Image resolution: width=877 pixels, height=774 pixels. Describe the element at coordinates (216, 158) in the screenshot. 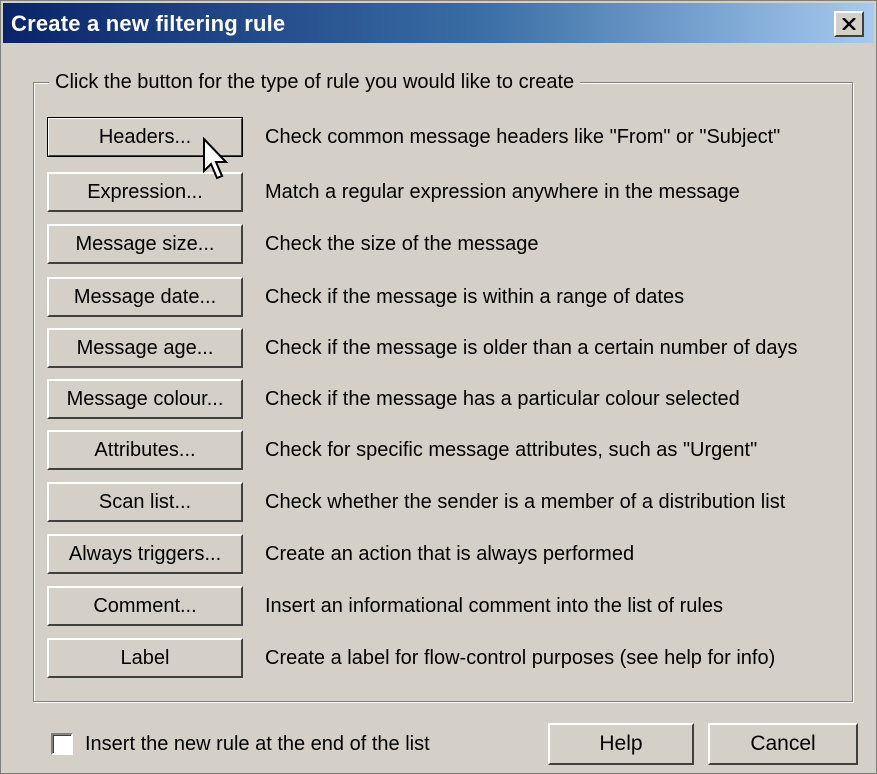

I see `mouse-pointer-icon` at that location.